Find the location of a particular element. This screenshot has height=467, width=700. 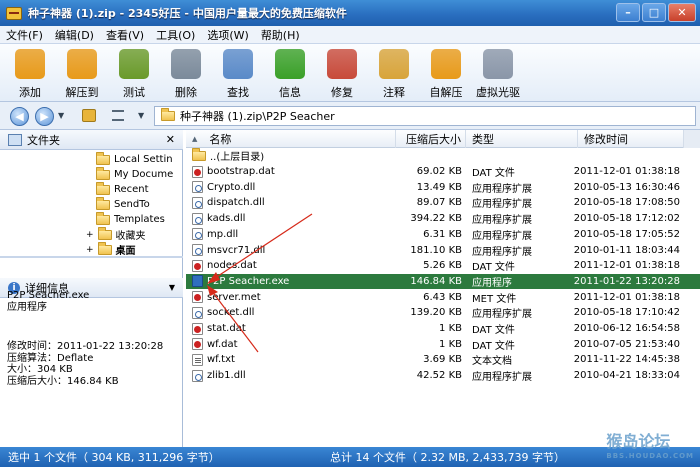

file-packed-size: 3.69 KB is located at coordinates (442, 360).